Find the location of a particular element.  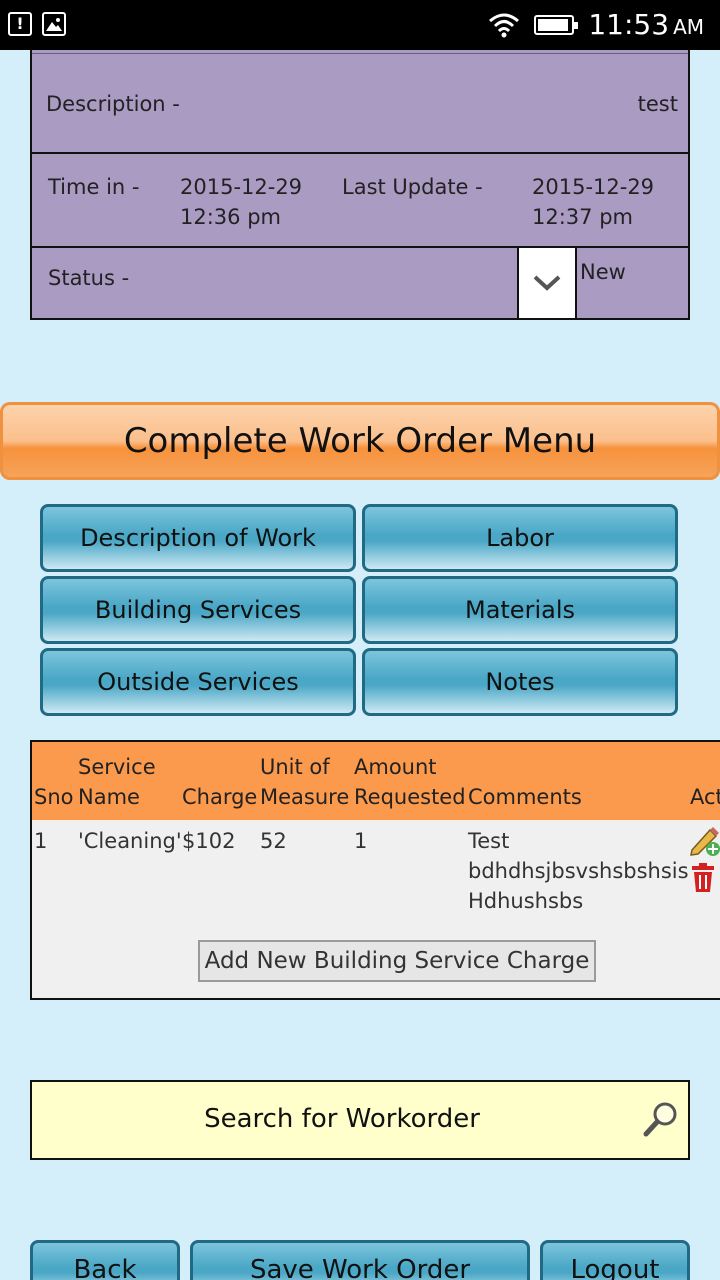

notes-button: Notes is located at coordinates (520, 682).